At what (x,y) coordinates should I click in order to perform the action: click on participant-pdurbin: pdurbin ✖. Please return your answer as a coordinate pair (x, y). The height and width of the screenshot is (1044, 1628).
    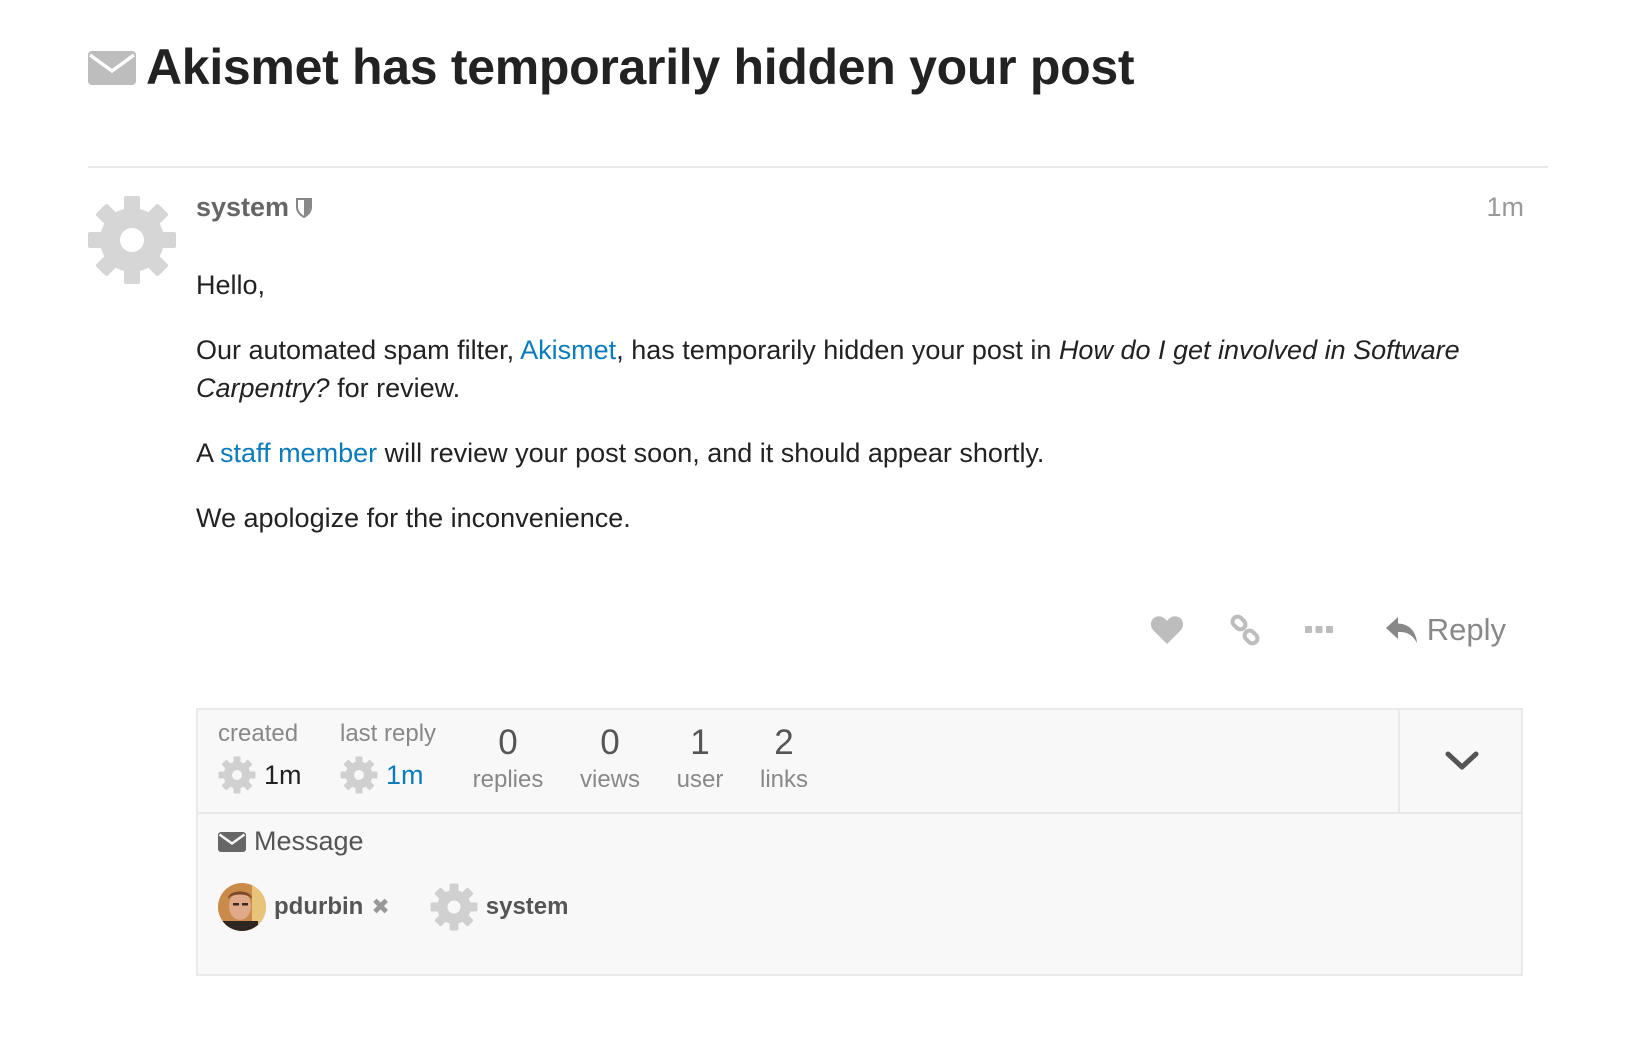
    Looking at the image, I should click on (304, 907).